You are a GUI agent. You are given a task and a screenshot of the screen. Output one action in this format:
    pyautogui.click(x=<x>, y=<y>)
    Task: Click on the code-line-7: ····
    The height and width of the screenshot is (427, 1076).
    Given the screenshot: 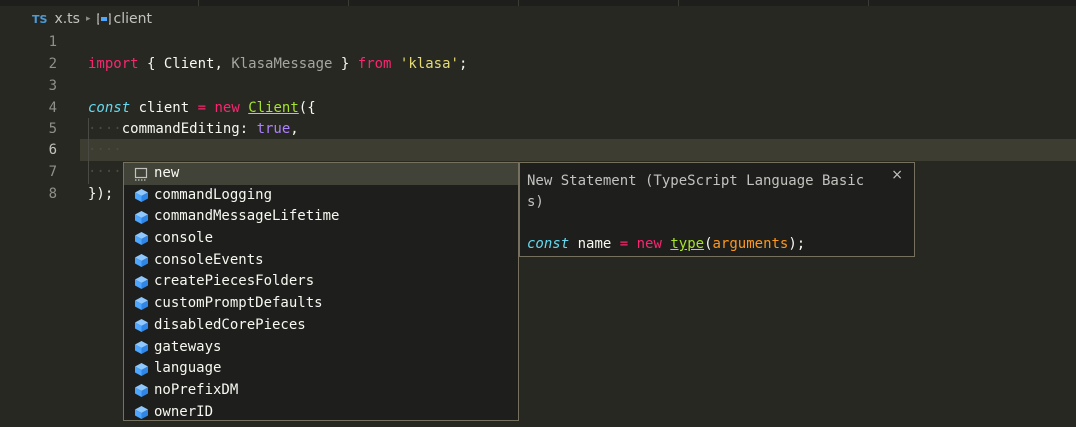 What is the action you would take?
    pyautogui.click(x=105, y=172)
    